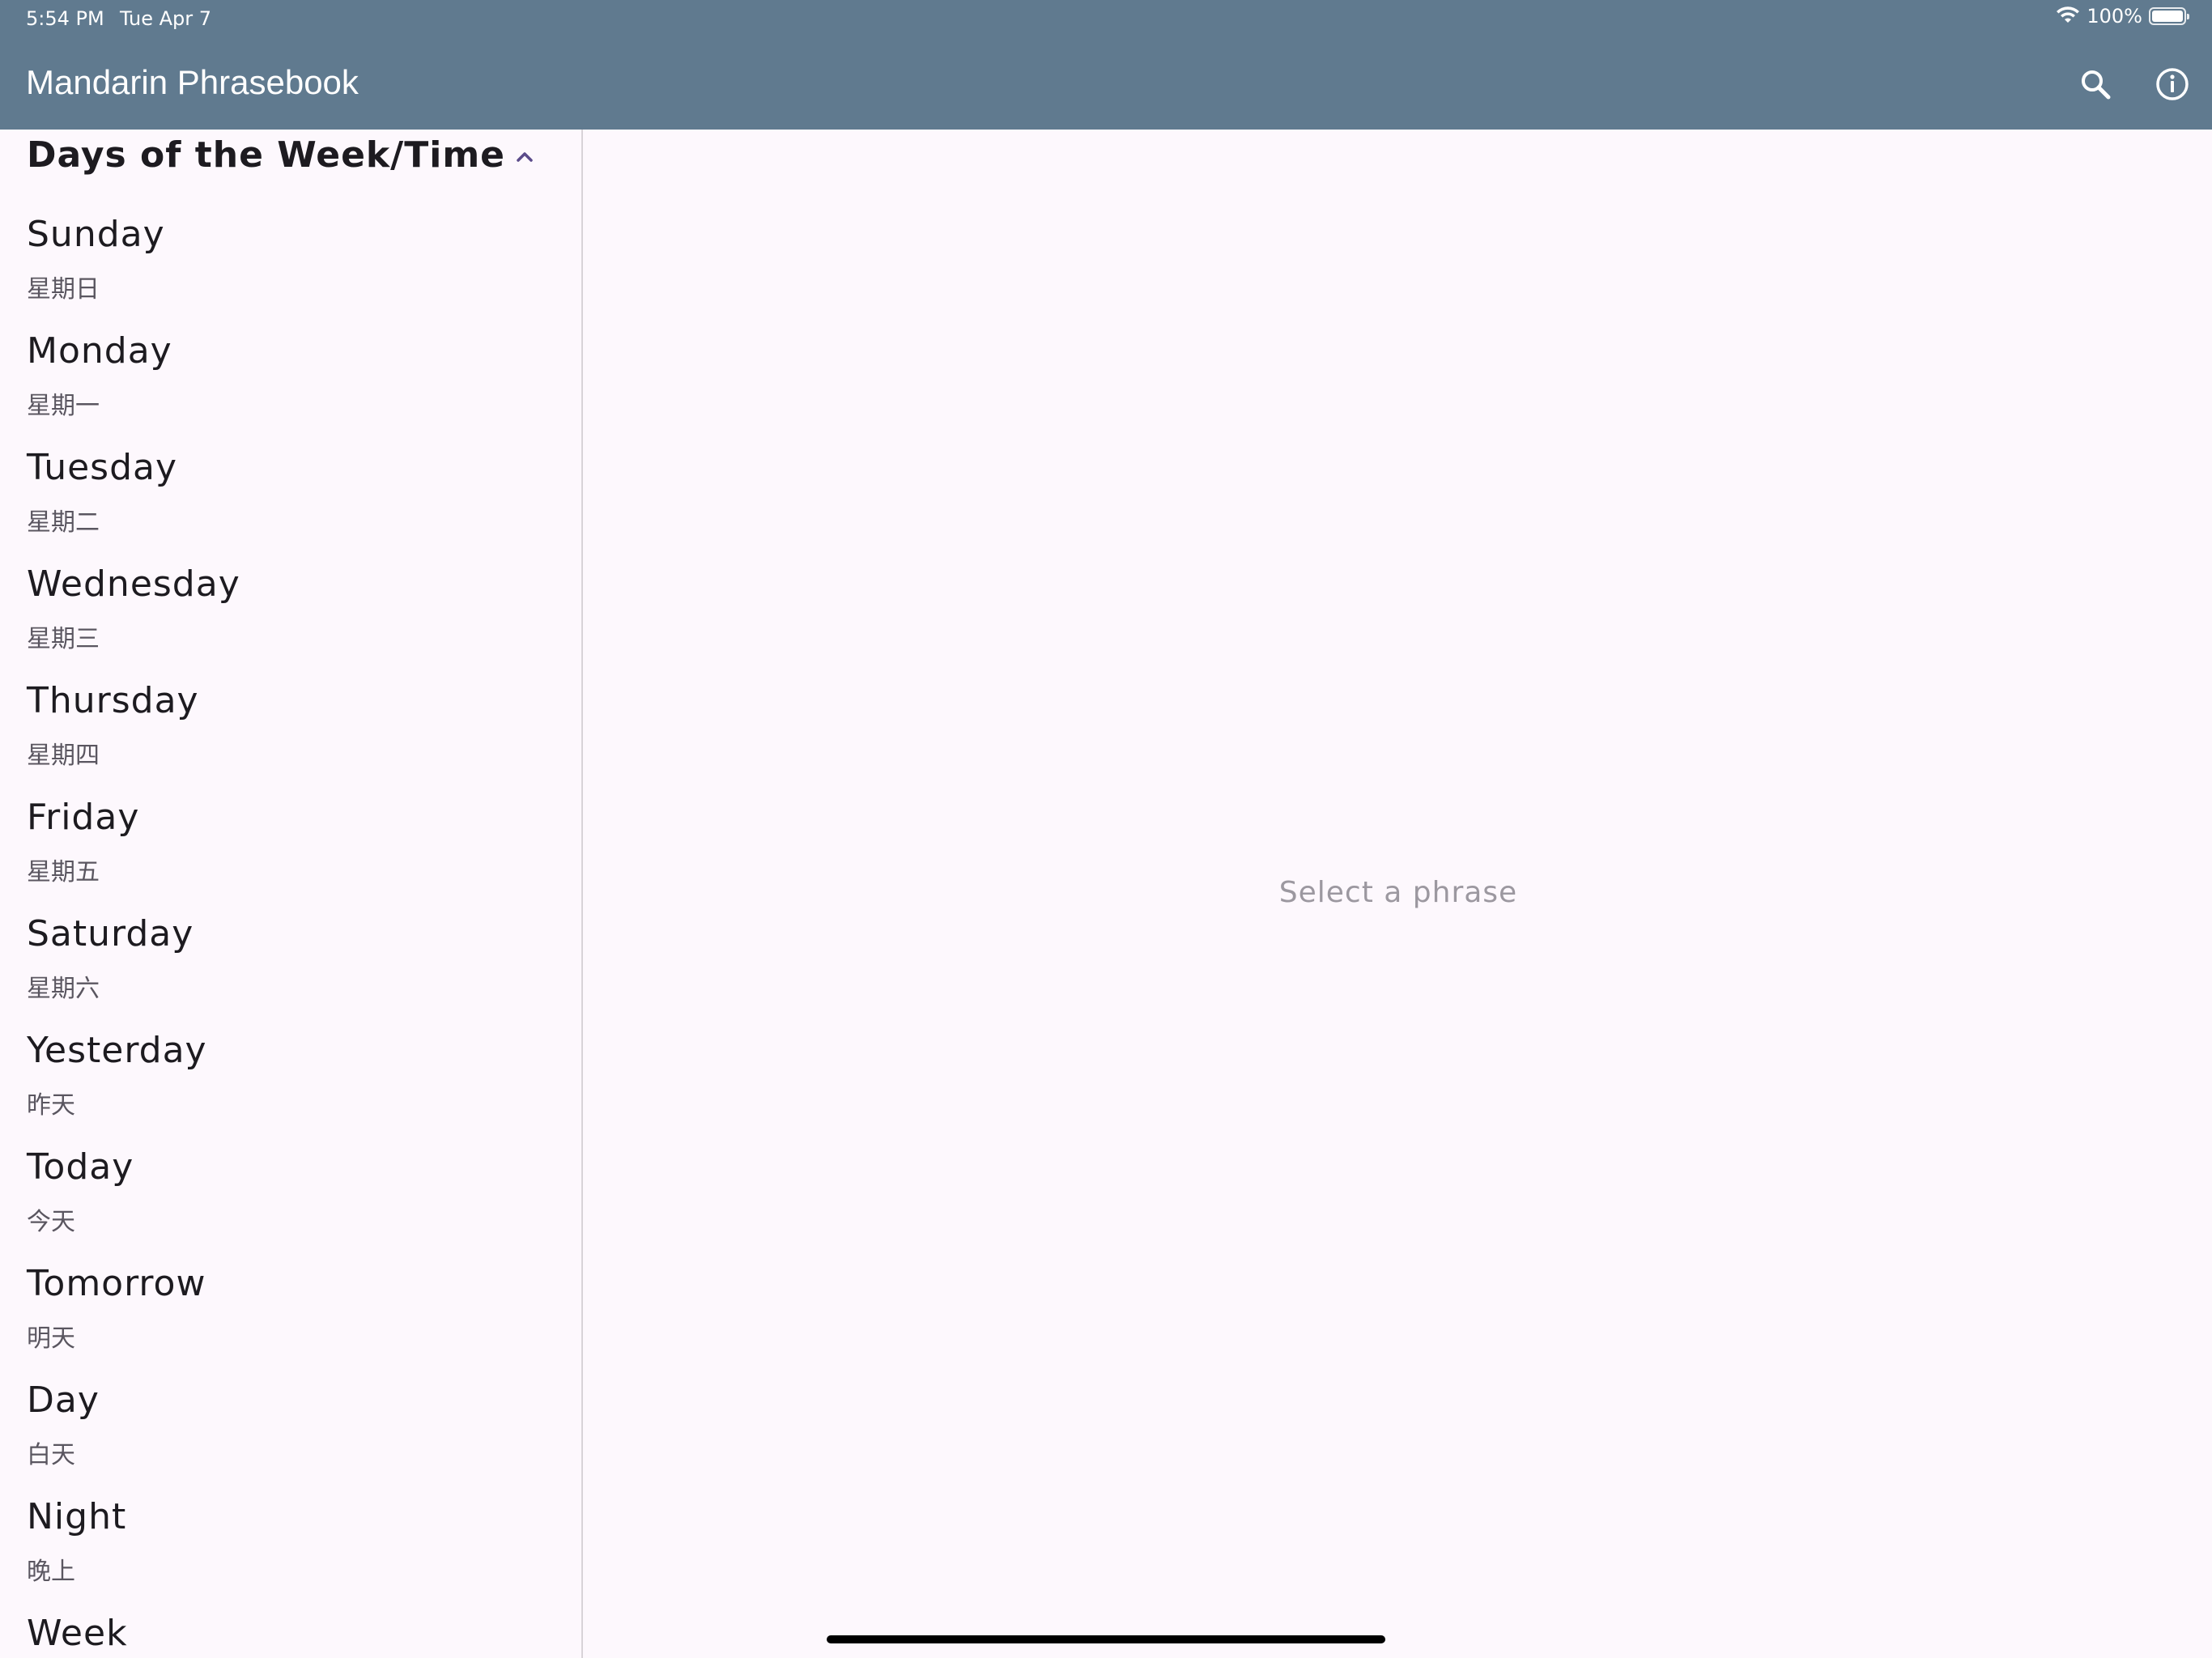  Describe the element at coordinates (525, 157) in the screenshot. I see `chevron-up-icon` at that location.